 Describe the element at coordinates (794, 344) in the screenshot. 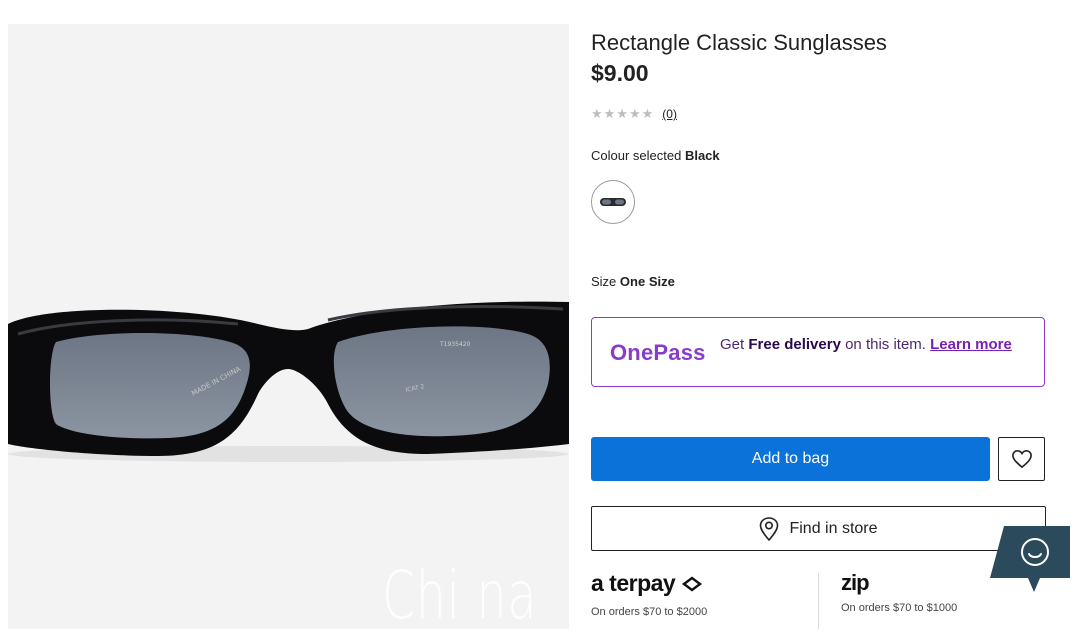

I see `onepass-text-bold: Free delivery` at that location.